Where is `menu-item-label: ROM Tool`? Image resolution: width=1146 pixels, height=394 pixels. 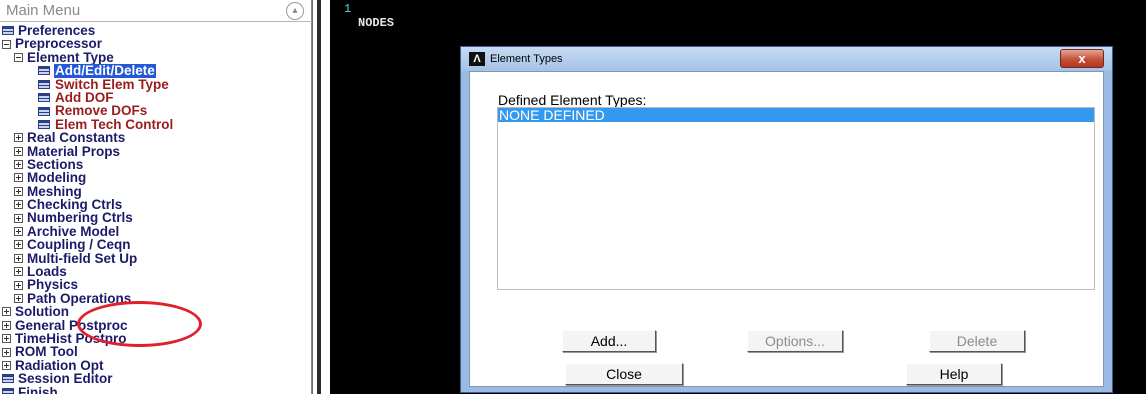 menu-item-label: ROM Tool is located at coordinates (46, 352).